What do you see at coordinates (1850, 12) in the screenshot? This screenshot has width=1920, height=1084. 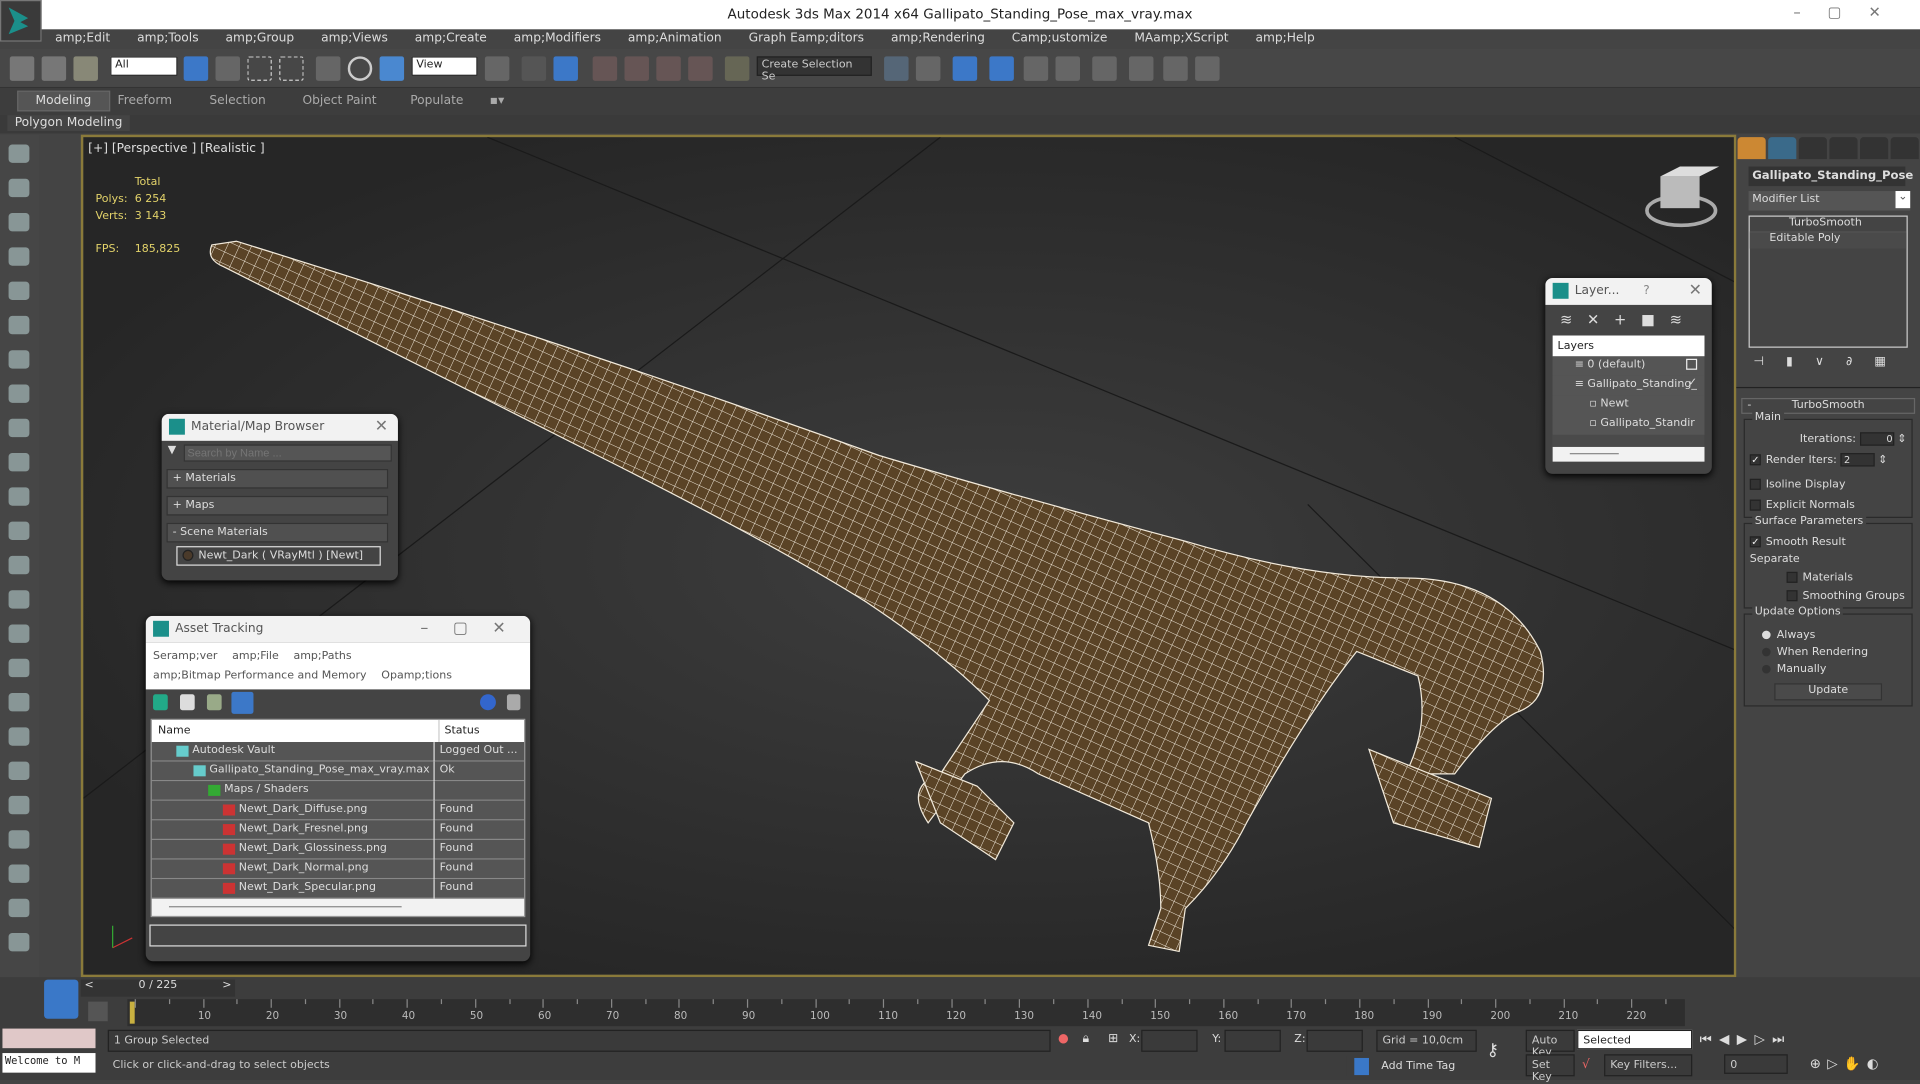 I see `window-controls: –▢✕` at bounding box center [1850, 12].